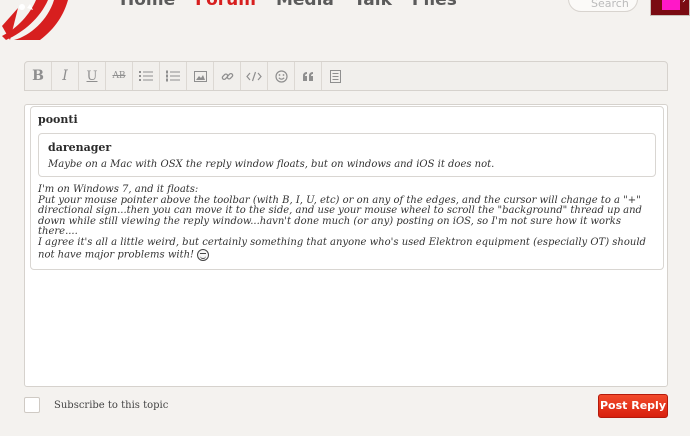 This screenshot has width=690, height=436. I want to click on editor-toolbar: B I U AB, so click(346, 76).